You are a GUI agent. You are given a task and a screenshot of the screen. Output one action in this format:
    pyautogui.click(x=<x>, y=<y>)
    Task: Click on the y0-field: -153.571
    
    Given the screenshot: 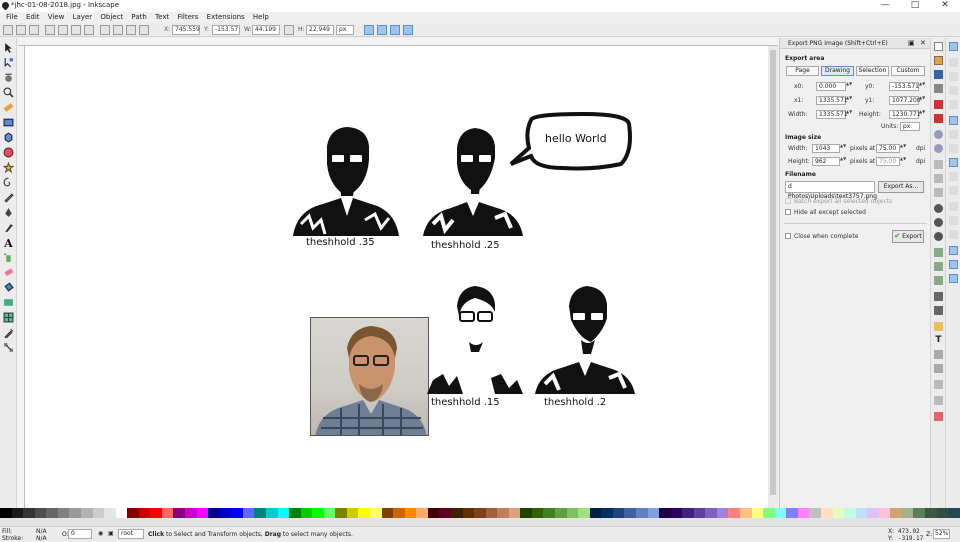 What is the action you would take?
    pyautogui.click(x=904, y=86)
    